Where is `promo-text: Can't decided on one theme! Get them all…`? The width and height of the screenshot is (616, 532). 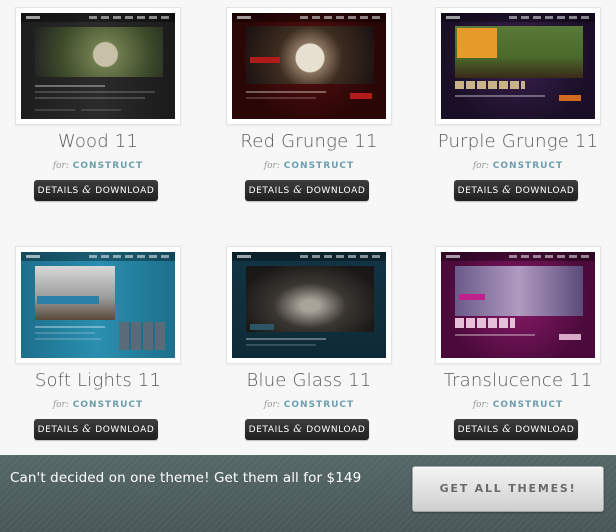
promo-text: Can't decided on one theme! Get them all… is located at coordinates (186, 478).